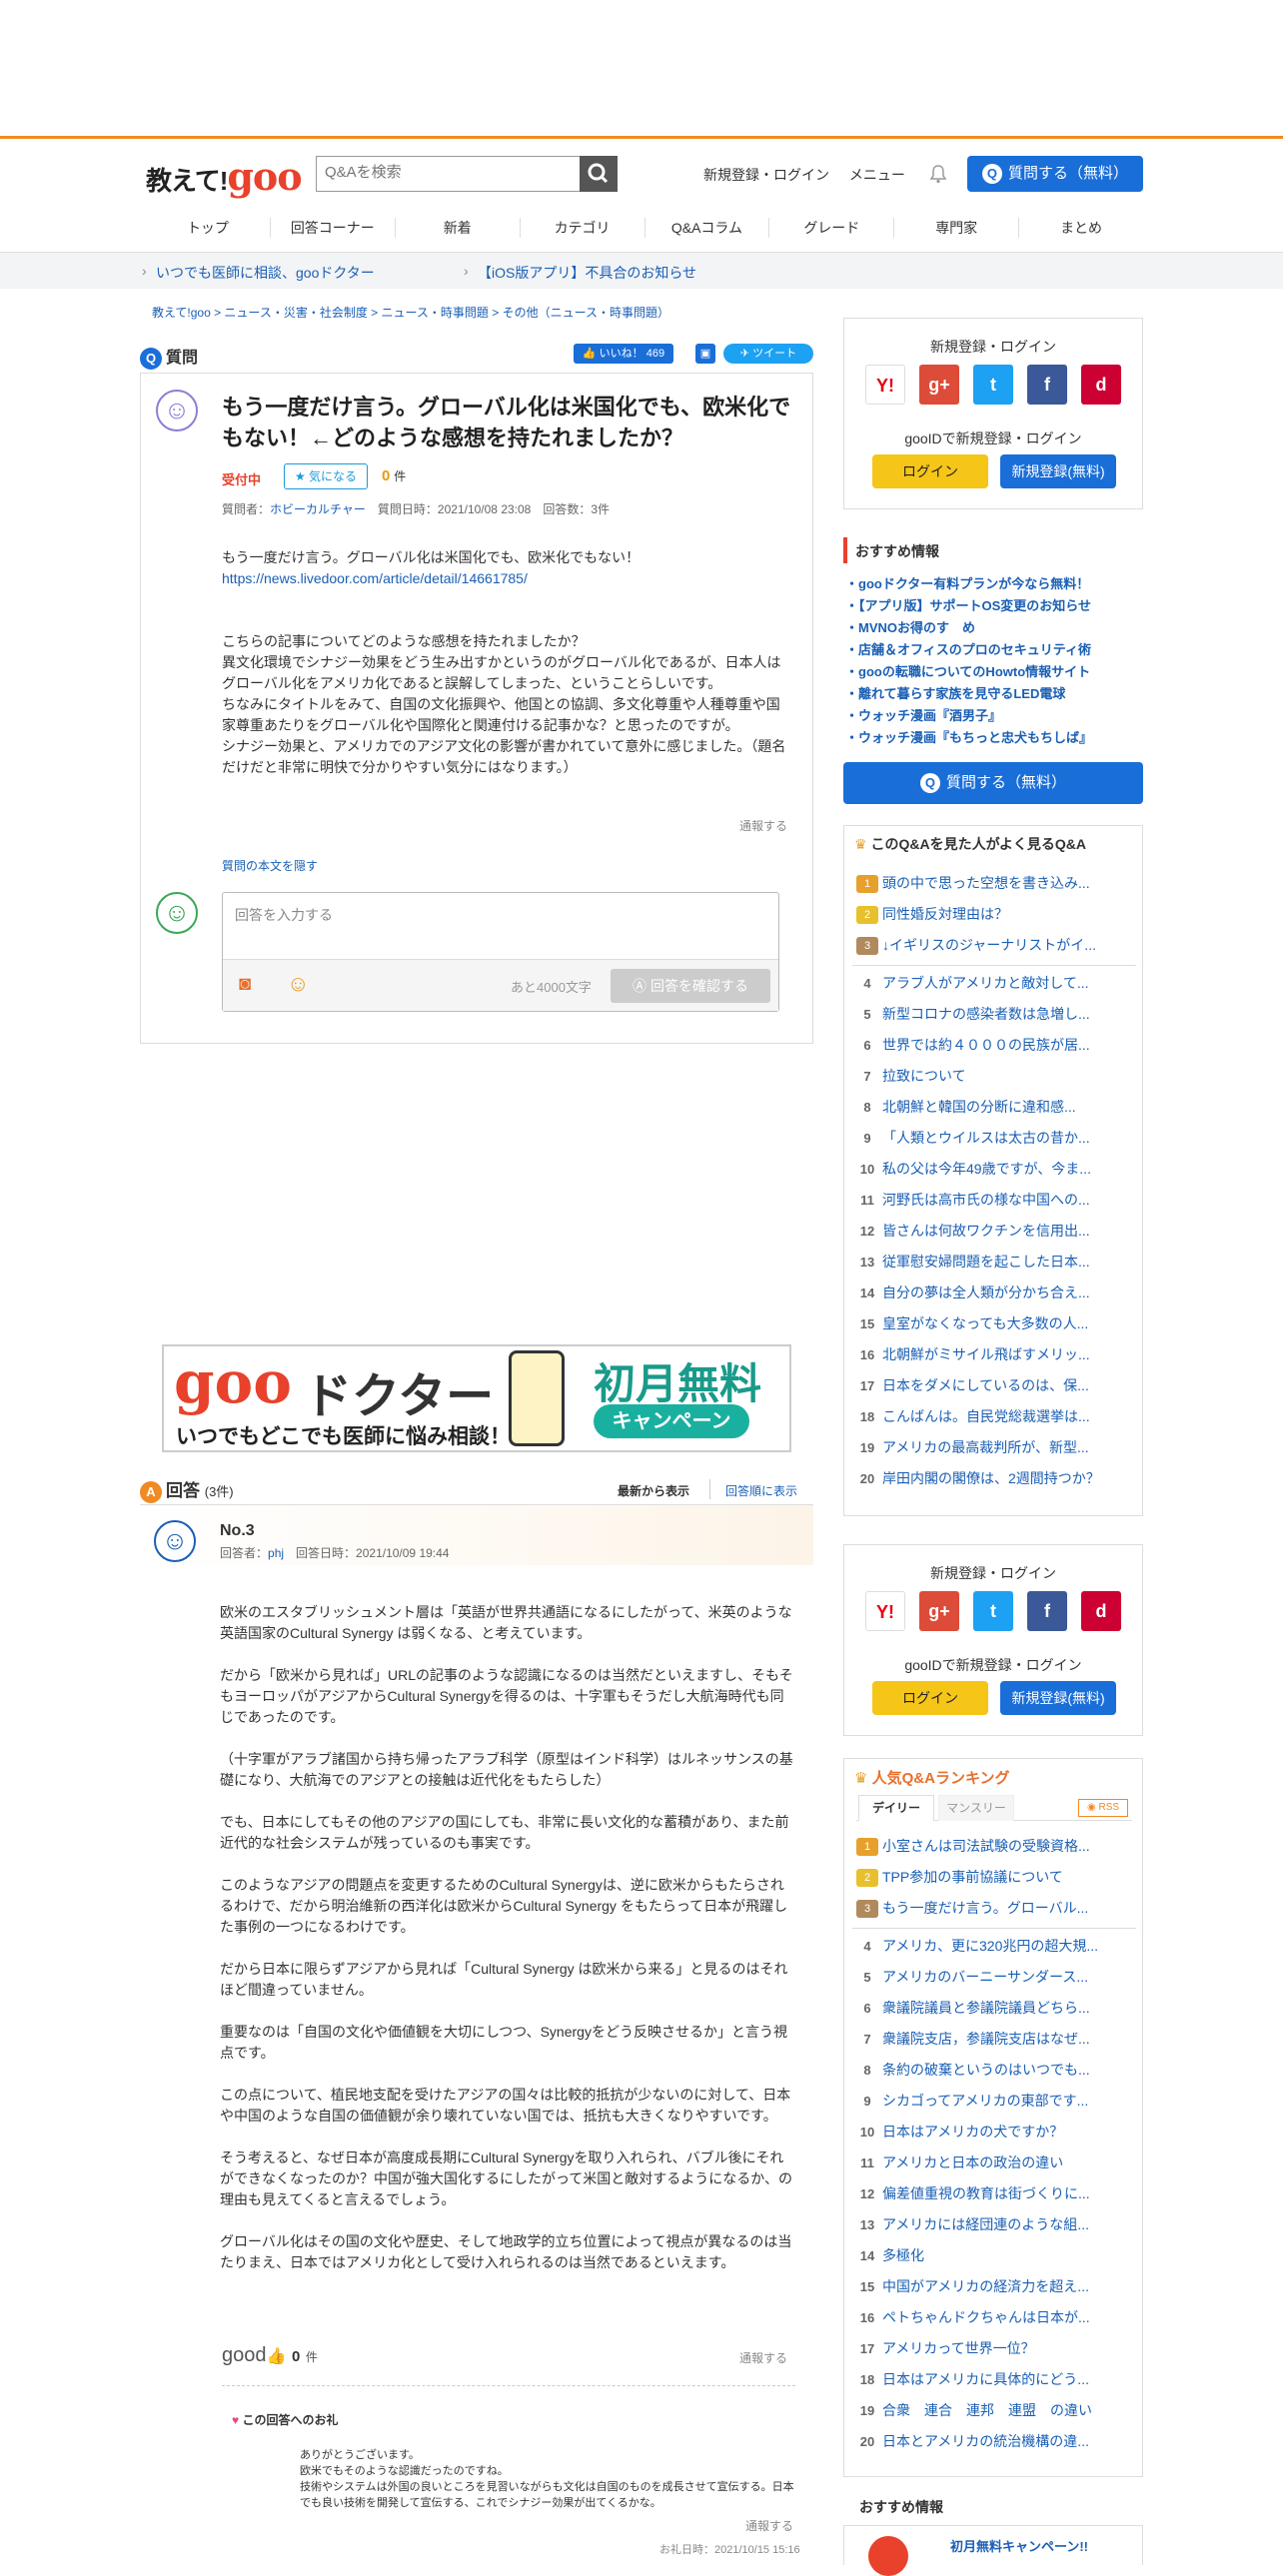  Describe the element at coordinates (298, 984) in the screenshot. I see `emoji-icon: ☺` at that location.